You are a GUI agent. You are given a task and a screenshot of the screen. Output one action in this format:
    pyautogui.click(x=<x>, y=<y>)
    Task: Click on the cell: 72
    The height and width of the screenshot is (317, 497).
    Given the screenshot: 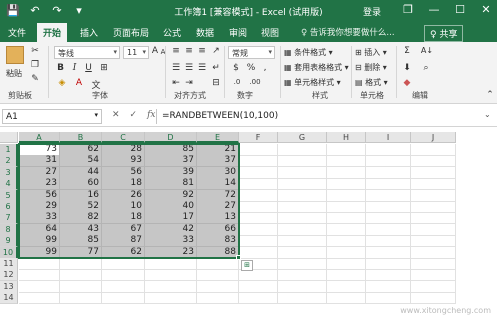 What is the action you would take?
    pyautogui.click(x=218, y=195)
    